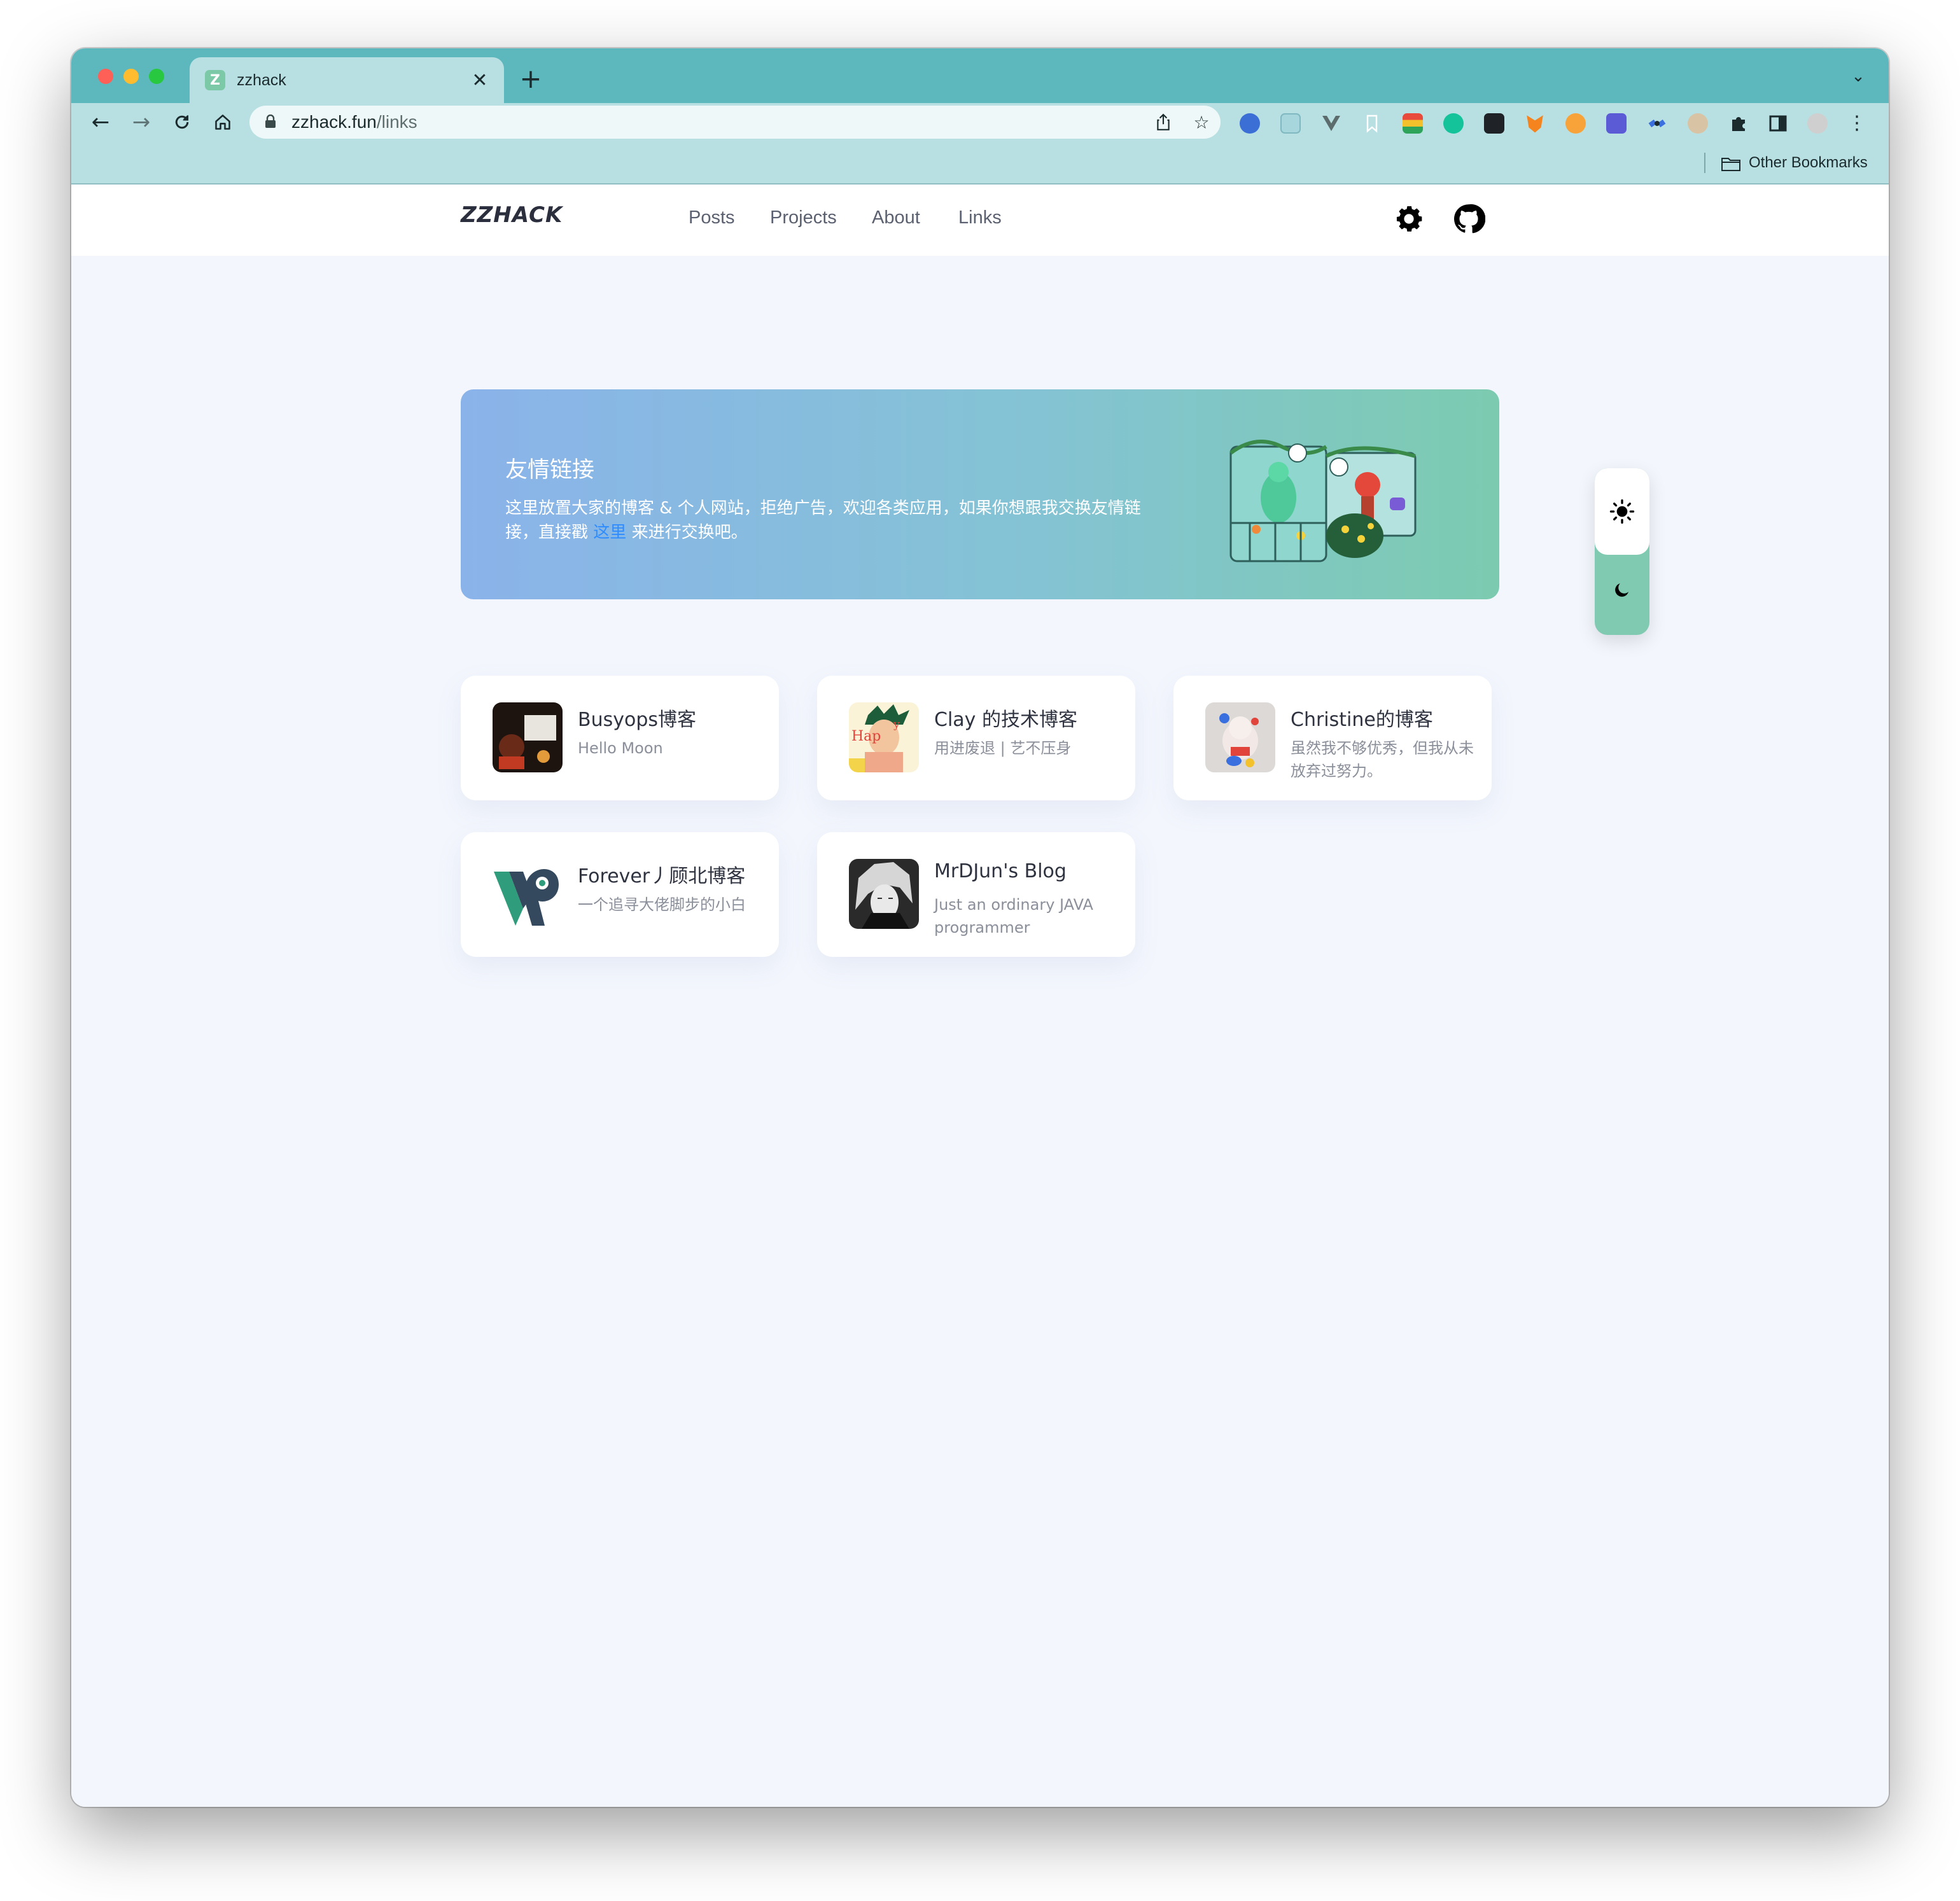 Image resolution: width=1960 pixels, height=1901 pixels. What do you see at coordinates (662, 905) in the screenshot?
I see `link-description: 一个追寻大佬脚步的小白` at bounding box center [662, 905].